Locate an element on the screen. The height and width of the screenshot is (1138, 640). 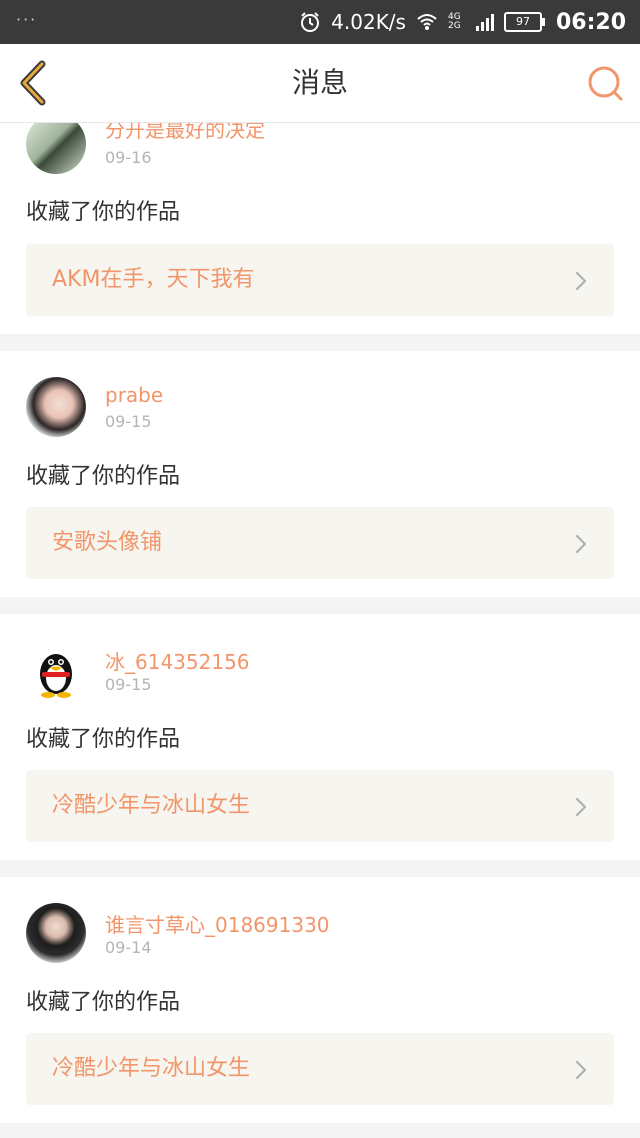
battery-icon: 97 is located at coordinates (524, 22).